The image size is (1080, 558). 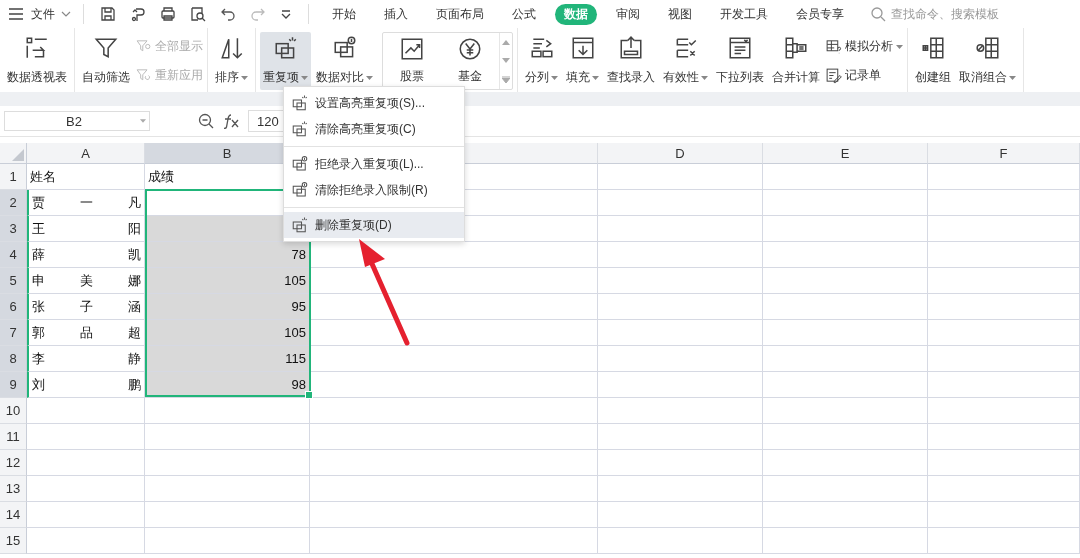 I want to click on row-header: 10, so click(x=13, y=411).